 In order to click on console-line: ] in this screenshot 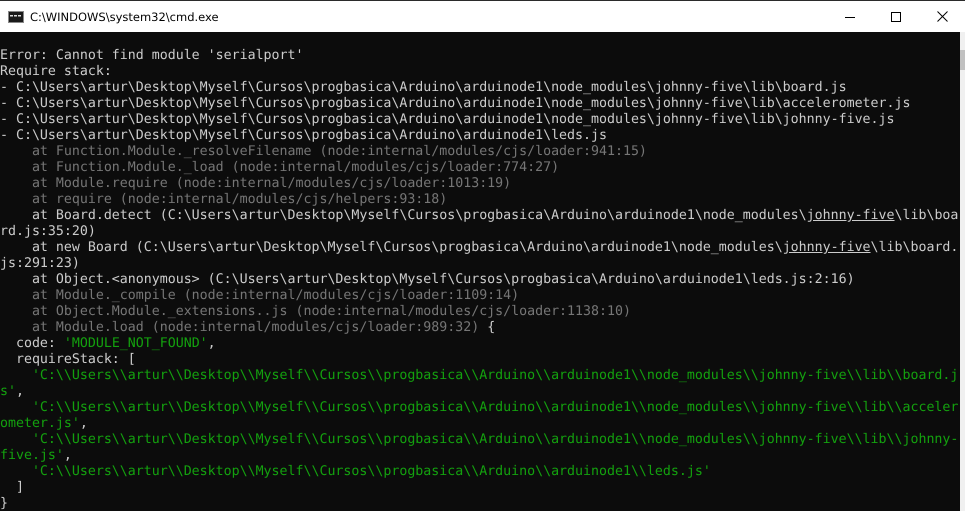, I will do `click(19, 488)`.